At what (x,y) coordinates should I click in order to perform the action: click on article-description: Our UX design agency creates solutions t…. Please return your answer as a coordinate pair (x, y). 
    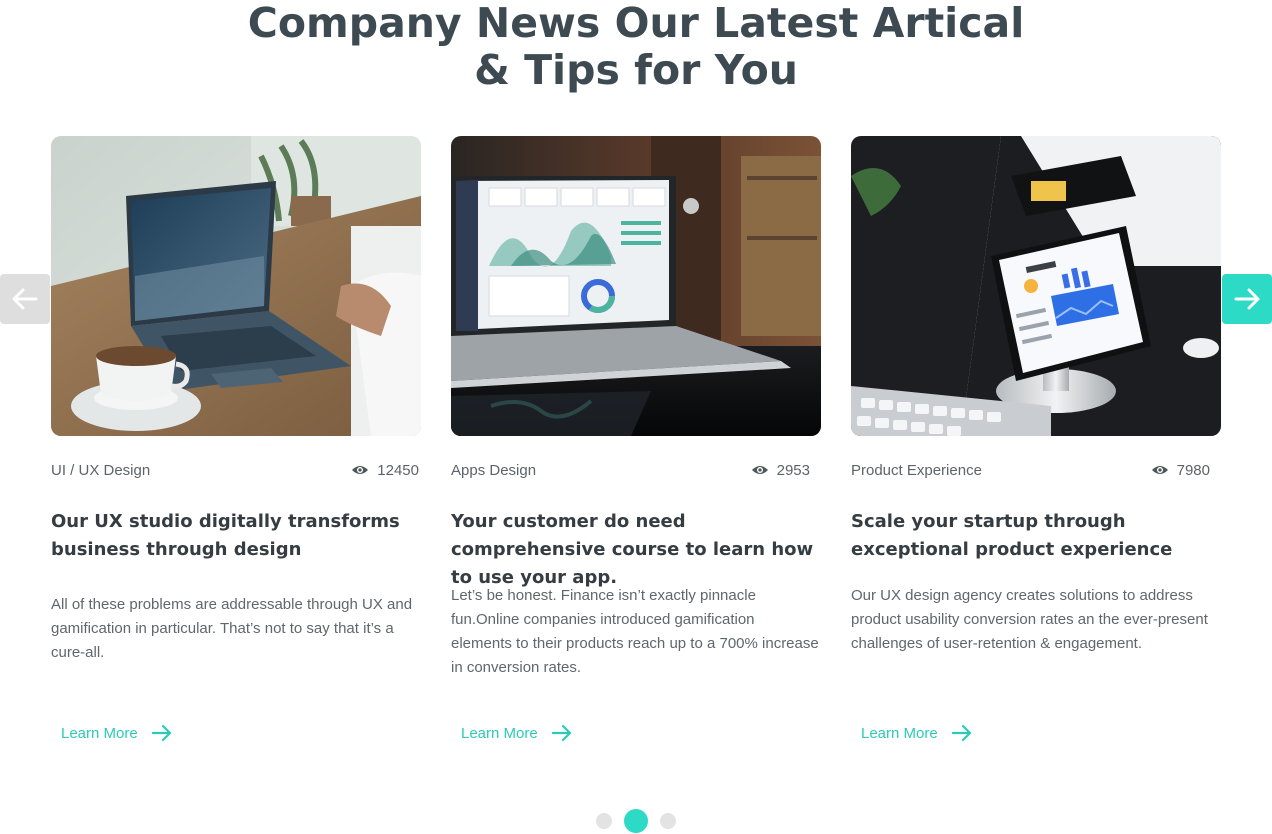
    Looking at the image, I should click on (1029, 619).